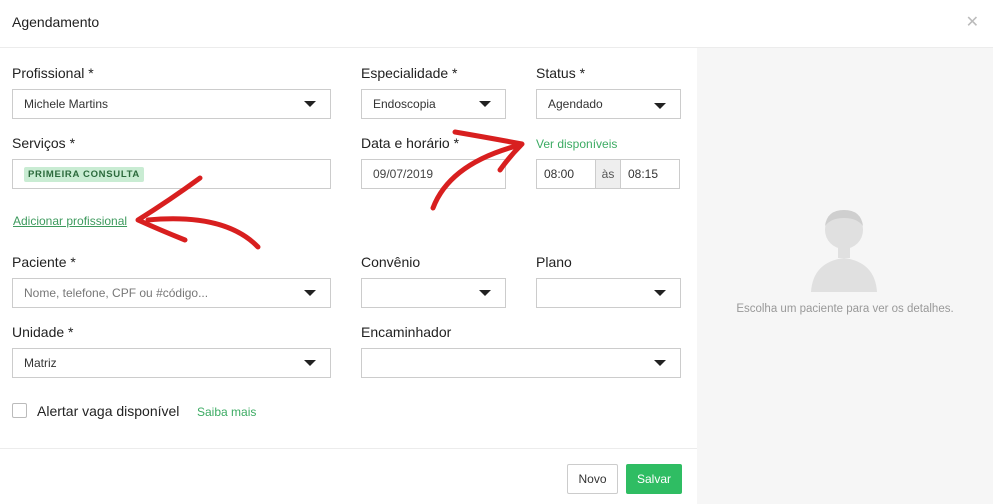 This screenshot has height=504, width=993. What do you see at coordinates (66, 104) in the screenshot?
I see `profissional-value: Michele Martins` at bounding box center [66, 104].